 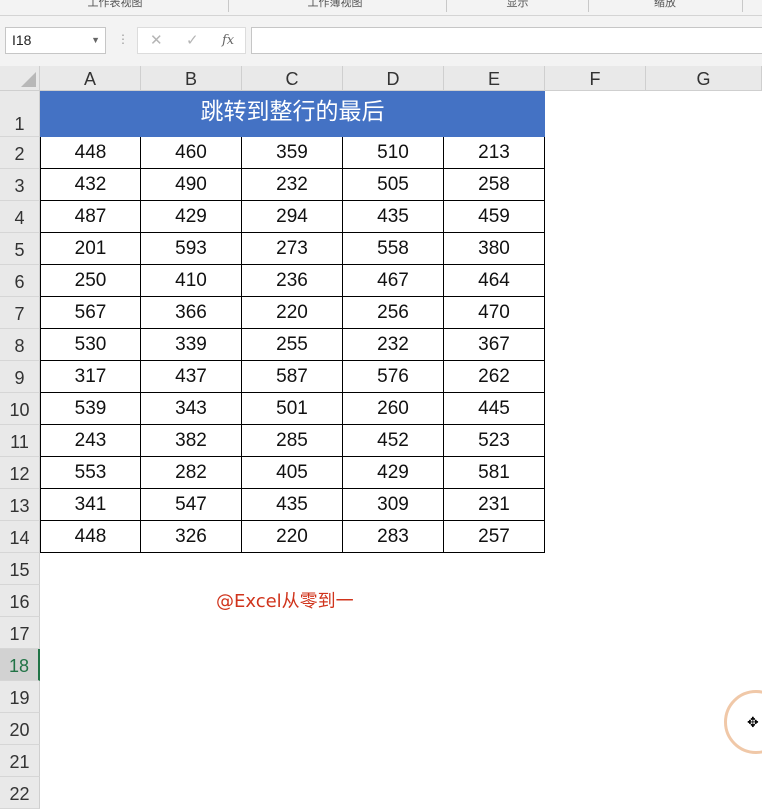 What do you see at coordinates (393, 345) in the screenshot?
I see `cell-d8: 232` at bounding box center [393, 345].